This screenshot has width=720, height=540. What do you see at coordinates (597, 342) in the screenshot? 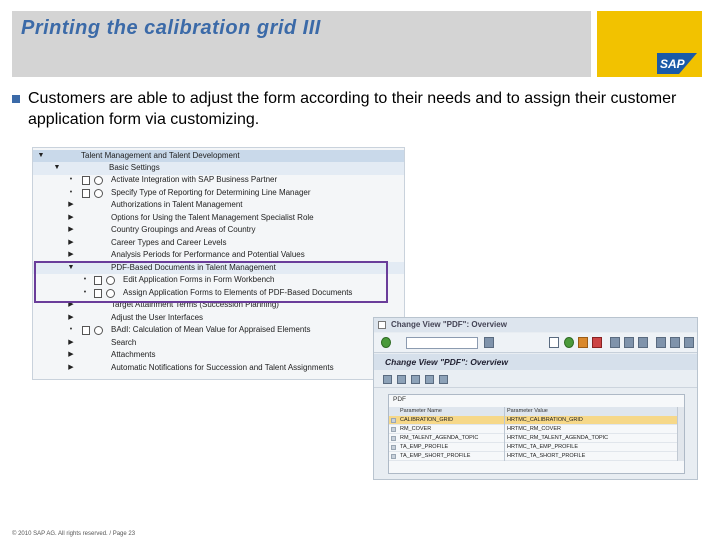
I see `cancel-icon` at bounding box center [597, 342].